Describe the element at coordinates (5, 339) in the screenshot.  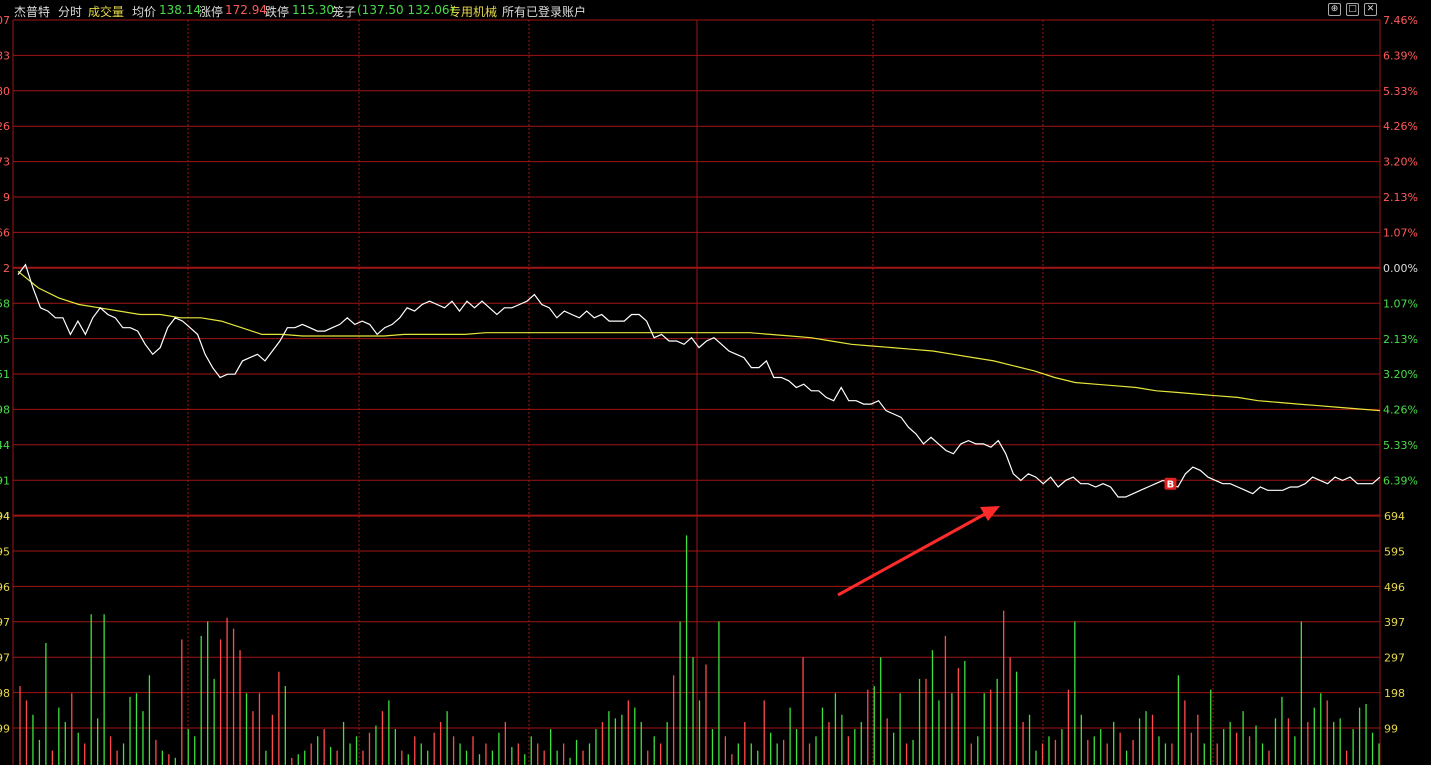
I see `left-tick-label: 05` at that location.